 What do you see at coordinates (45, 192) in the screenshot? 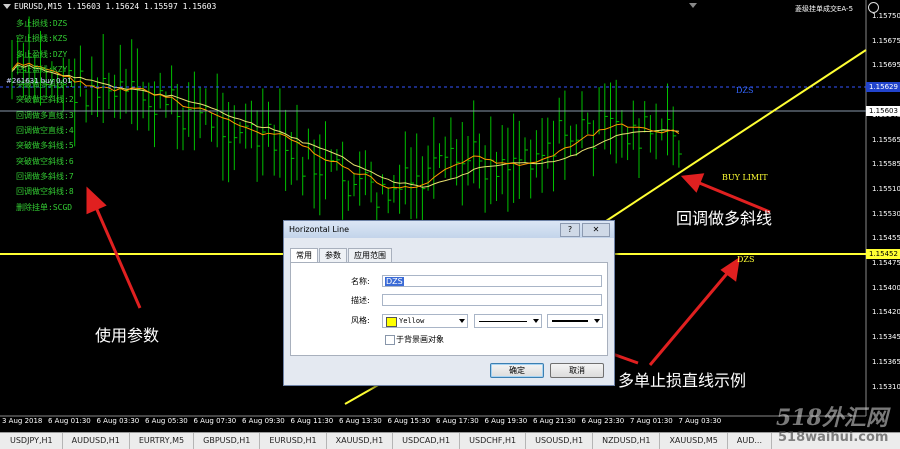
I see `param-item: 回调做空斜线:8` at bounding box center [45, 192].